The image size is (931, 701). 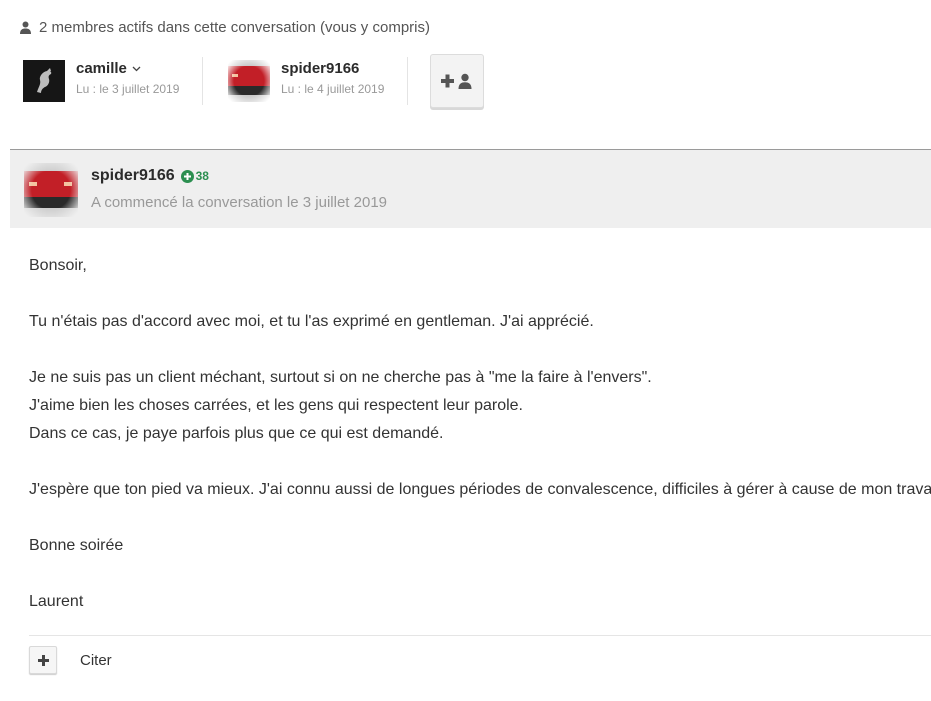 I want to click on multiquote-button, so click(x=43, y=660).